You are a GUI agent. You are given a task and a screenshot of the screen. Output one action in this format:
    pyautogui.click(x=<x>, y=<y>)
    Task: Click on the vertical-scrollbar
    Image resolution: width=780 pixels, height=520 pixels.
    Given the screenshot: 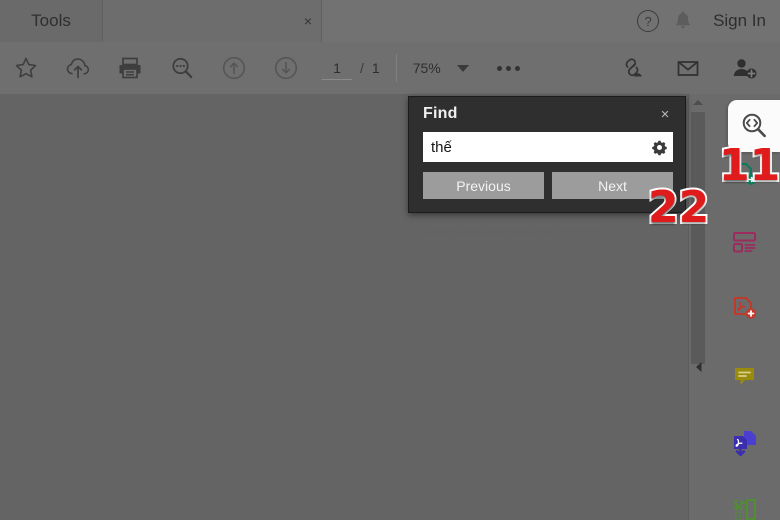 What is the action you would take?
    pyautogui.click(x=697, y=307)
    